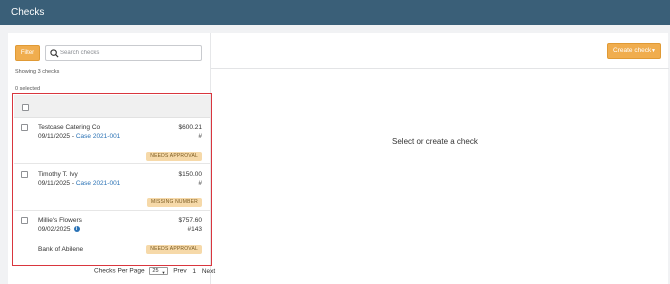  Describe the element at coordinates (435, 141) in the screenshot. I see `empty-state-message: Select or create a check` at that location.